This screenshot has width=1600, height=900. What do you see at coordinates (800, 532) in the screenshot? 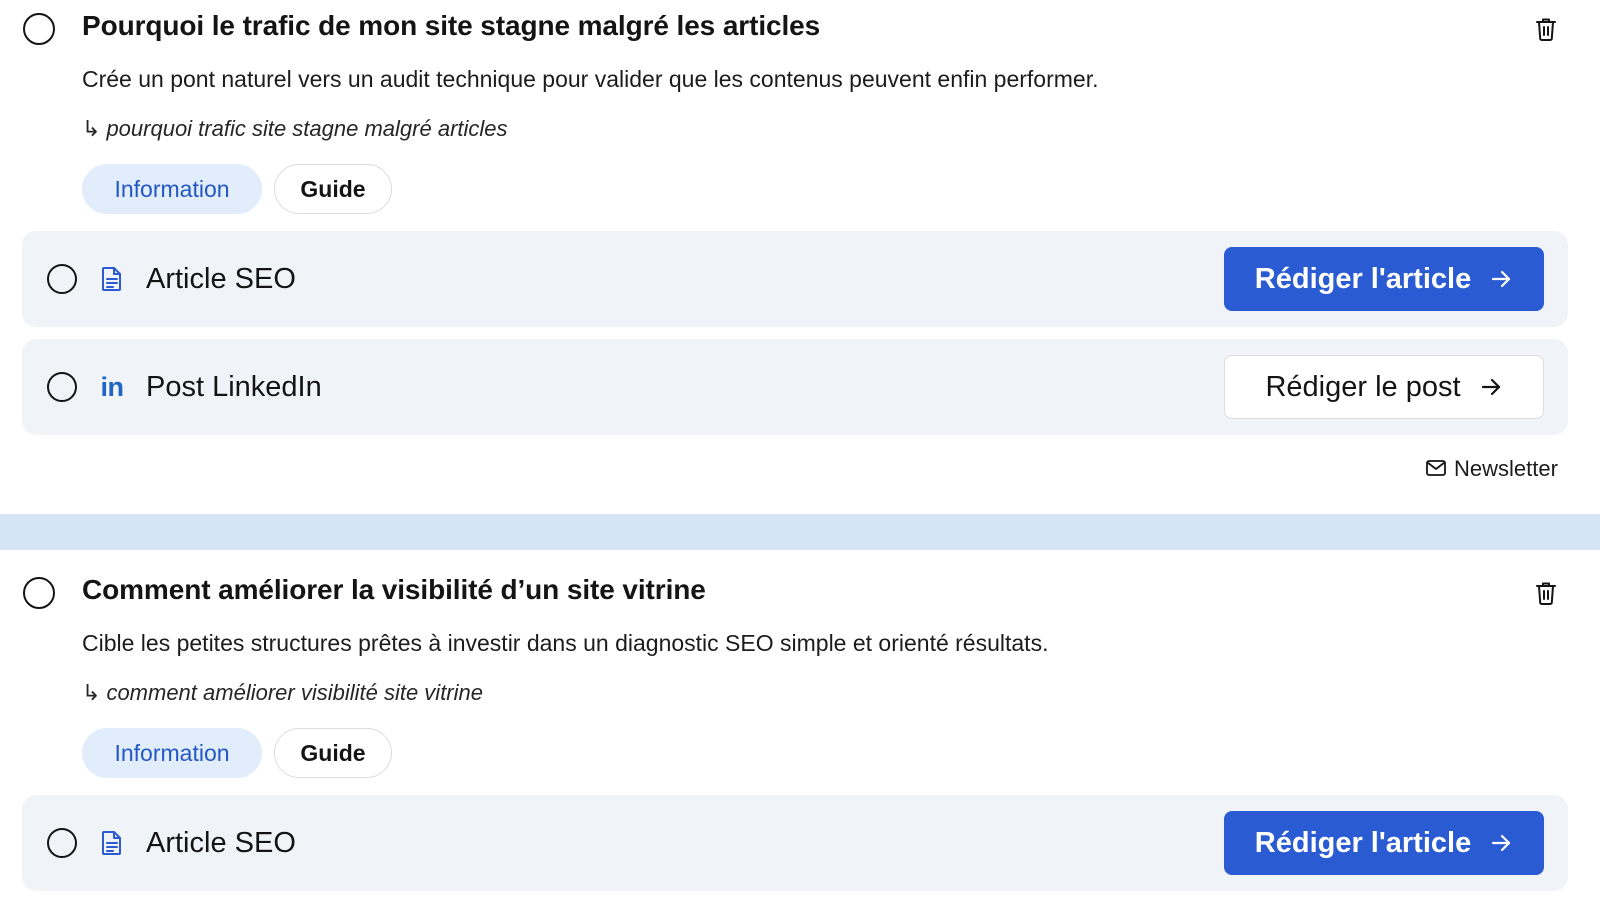
I see `card-separator` at bounding box center [800, 532].